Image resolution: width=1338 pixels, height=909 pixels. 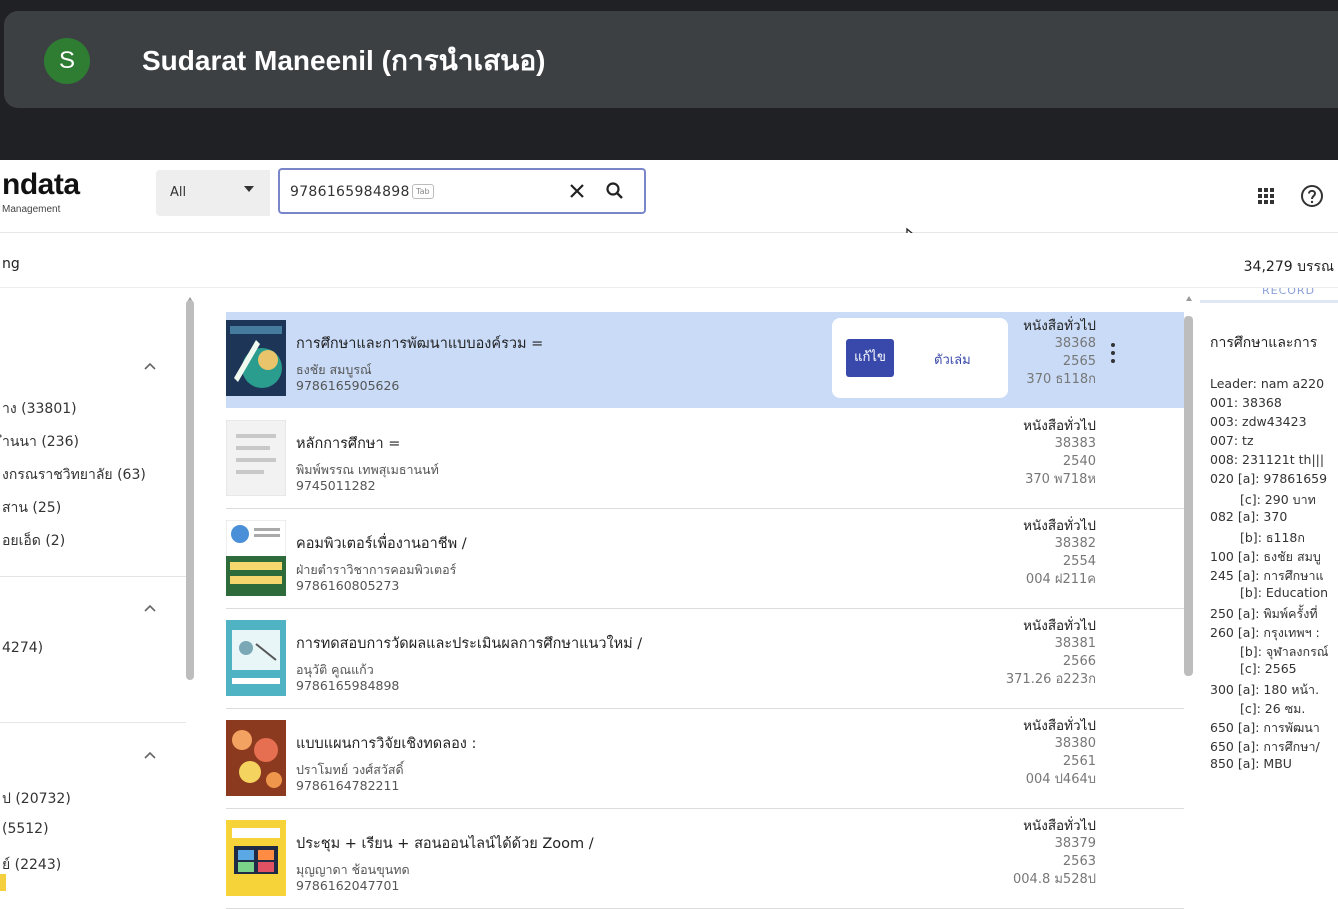 I want to click on edit-button: แก้ไข, so click(x=870, y=358).